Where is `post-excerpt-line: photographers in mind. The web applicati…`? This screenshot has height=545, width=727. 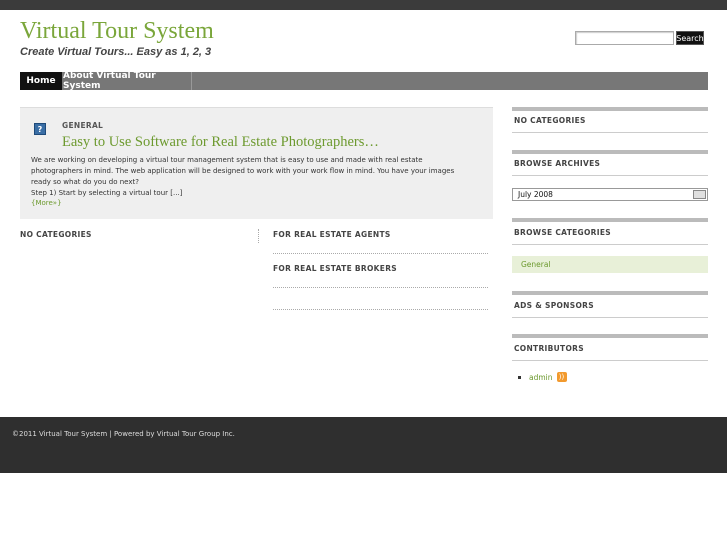 post-excerpt-line: photographers in mind. The web applicati… is located at coordinates (243, 171).